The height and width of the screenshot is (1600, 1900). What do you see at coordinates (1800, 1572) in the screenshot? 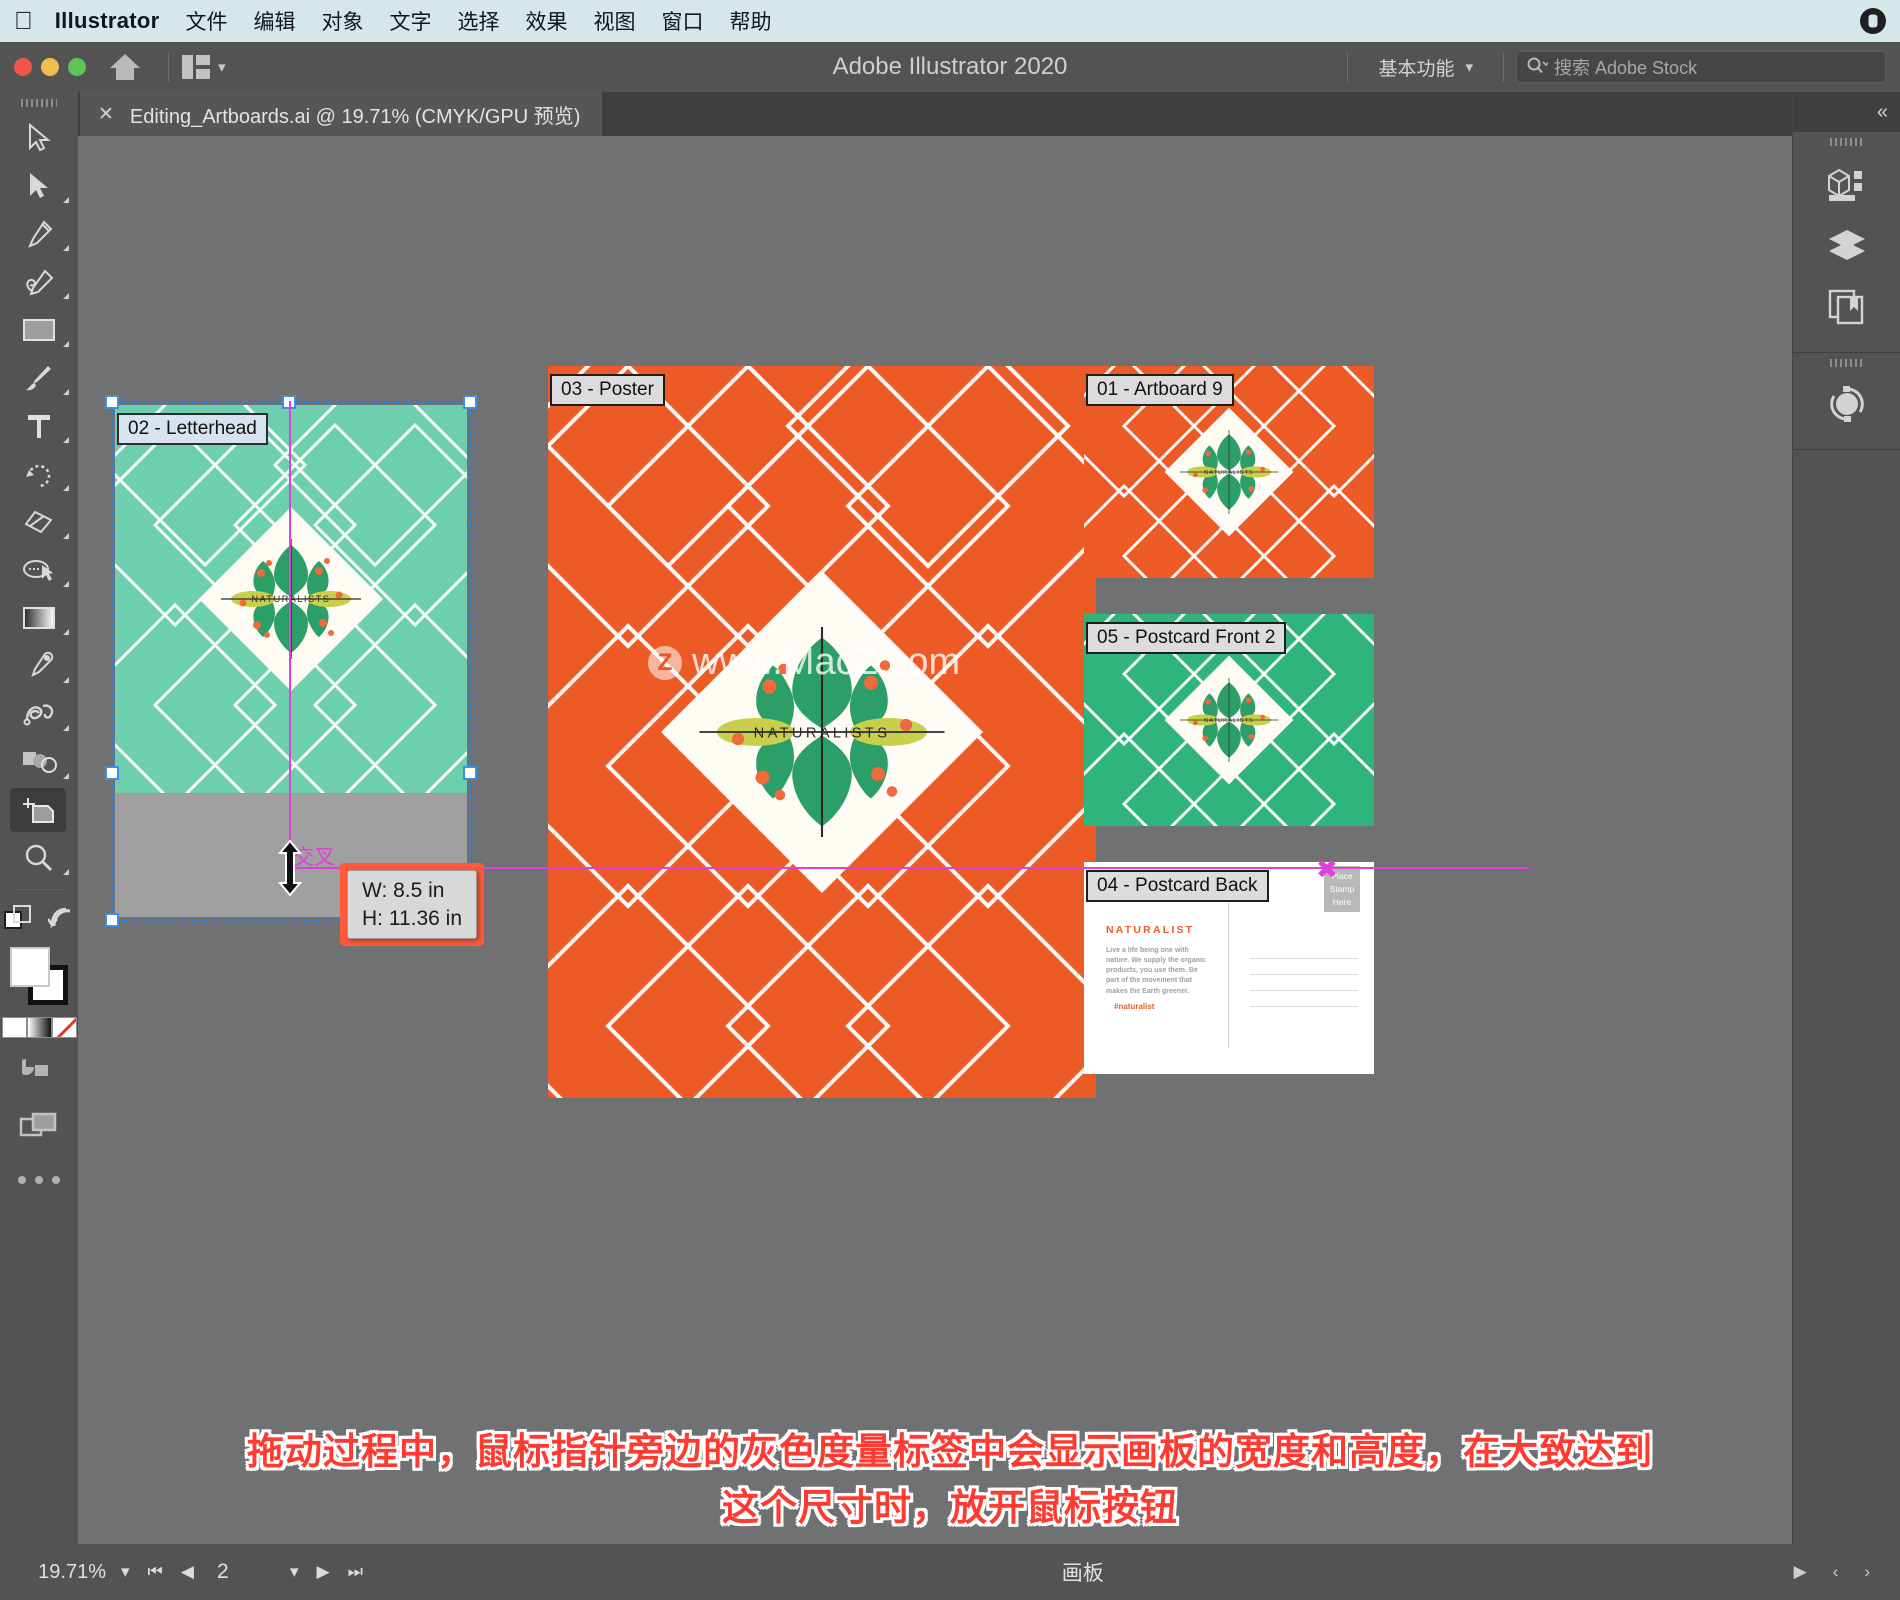
I see `status-play-arrow-icon: ▶` at bounding box center [1800, 1572].